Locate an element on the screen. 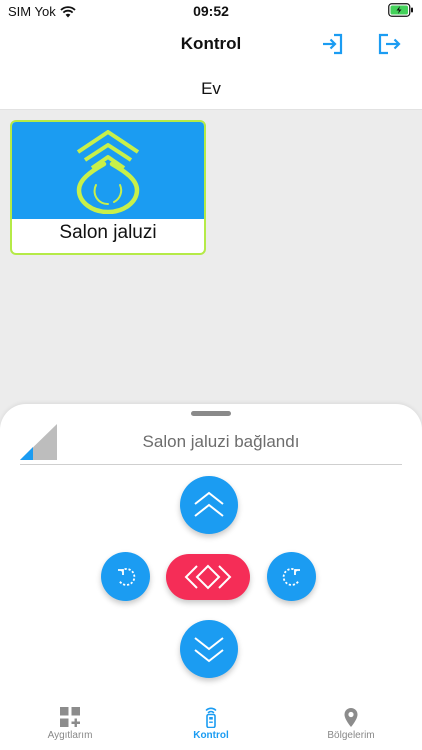  logout-button is located at coordinates (389, 44).